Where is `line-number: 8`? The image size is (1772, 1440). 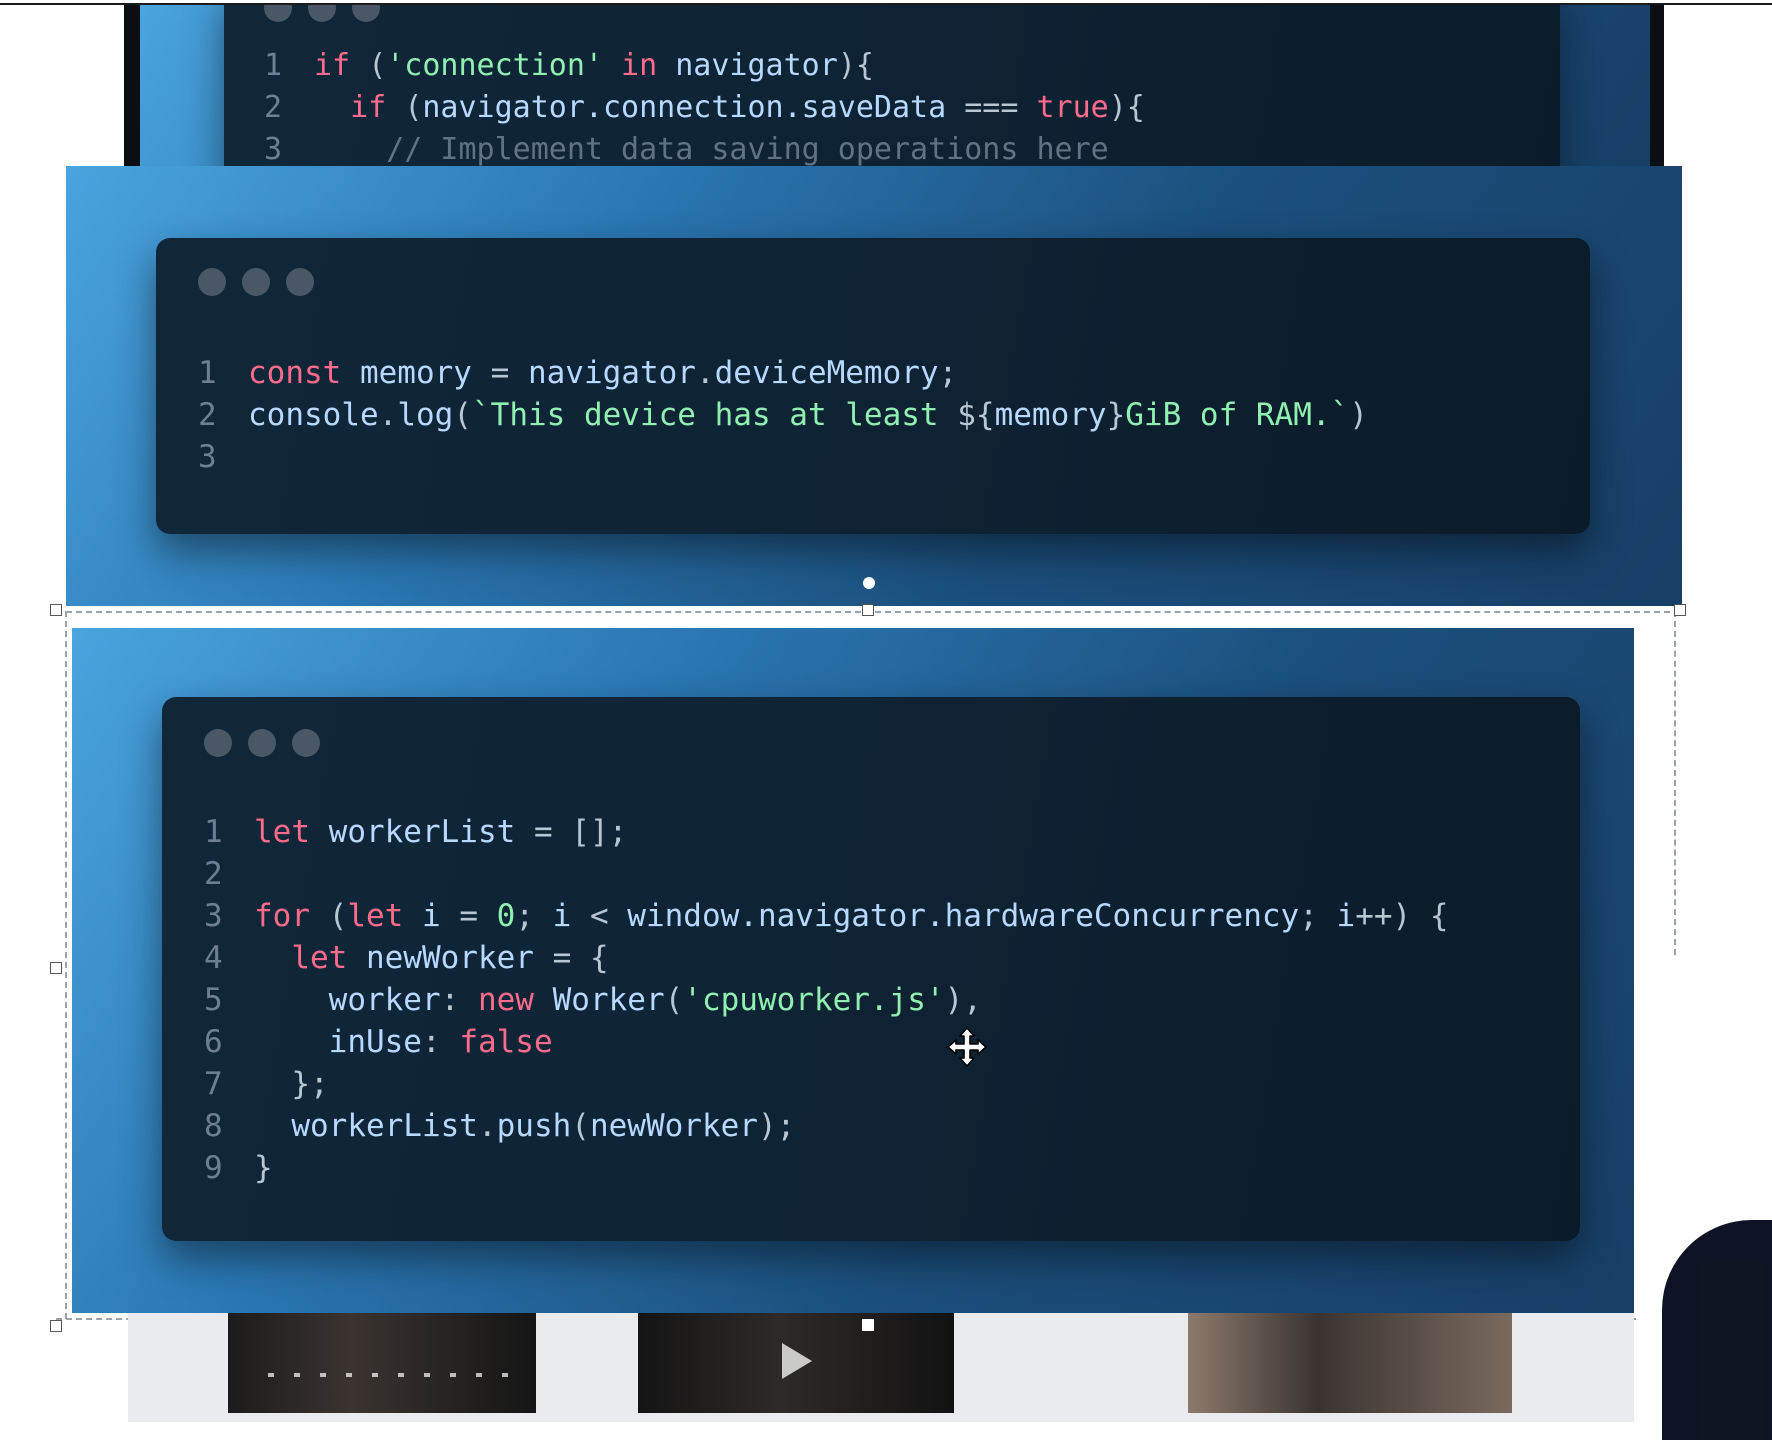
line-number: 8 is located at coordinates (213, 1126).